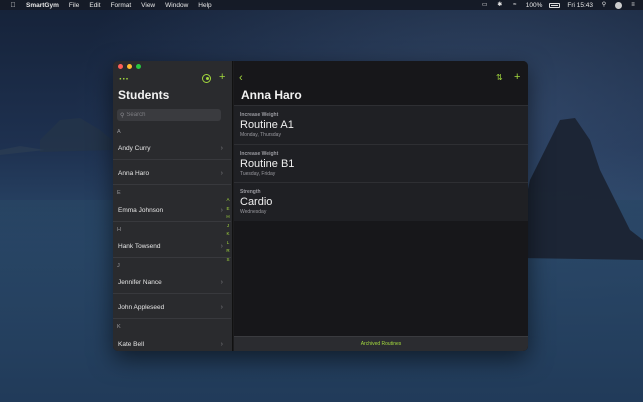  What do you see at coordinates (172, 283) in the screenshot?
I see `student-row-jennifer-nance: Jennifer Nance ›` at bounding box center [172, 283].